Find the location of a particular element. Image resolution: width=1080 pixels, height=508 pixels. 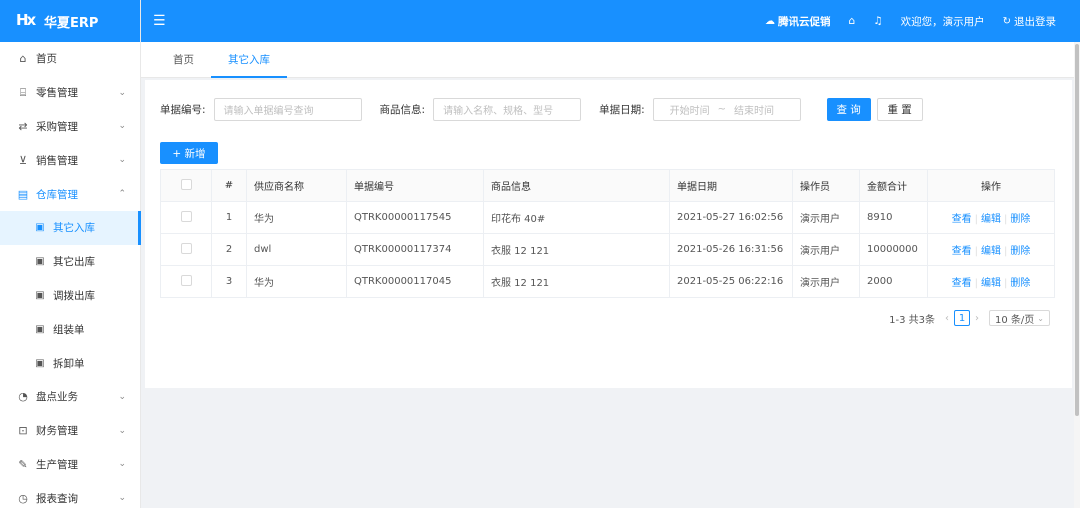

cell-bill-no: QTRK00000117045 is located at coordinates (415, 281).